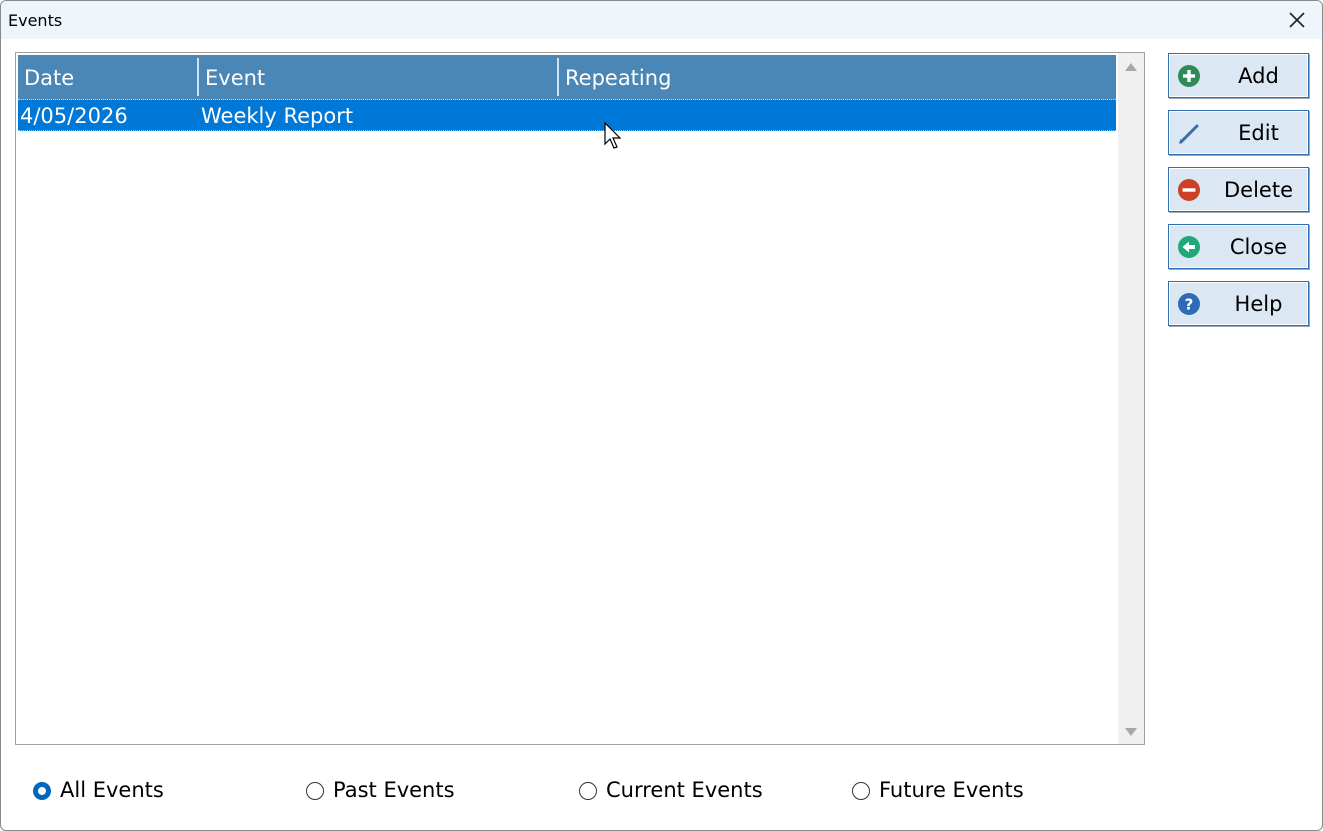 This screenshot has height=831, width=1323. What do you see at coordinates (1258, 76) in the screenshot?
I see `add-button-label: Add` at bounding box center [1258, 76].